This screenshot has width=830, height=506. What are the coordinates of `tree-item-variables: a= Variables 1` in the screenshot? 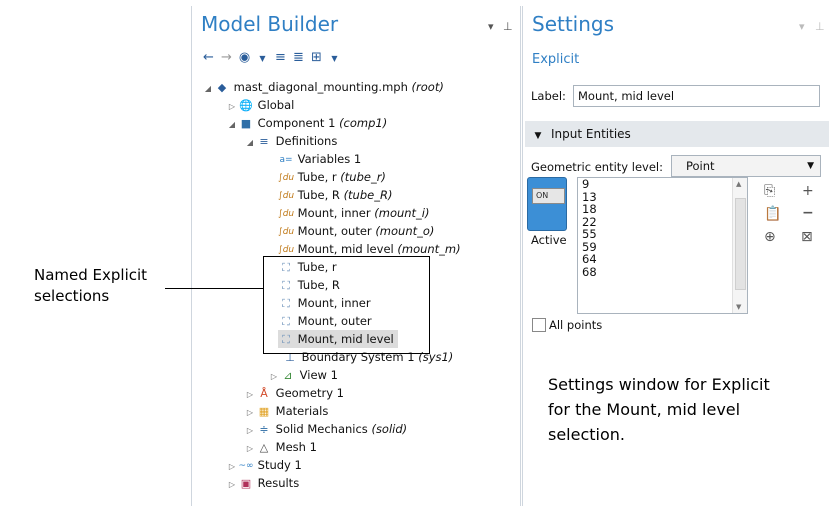 It's located at (319, 159).